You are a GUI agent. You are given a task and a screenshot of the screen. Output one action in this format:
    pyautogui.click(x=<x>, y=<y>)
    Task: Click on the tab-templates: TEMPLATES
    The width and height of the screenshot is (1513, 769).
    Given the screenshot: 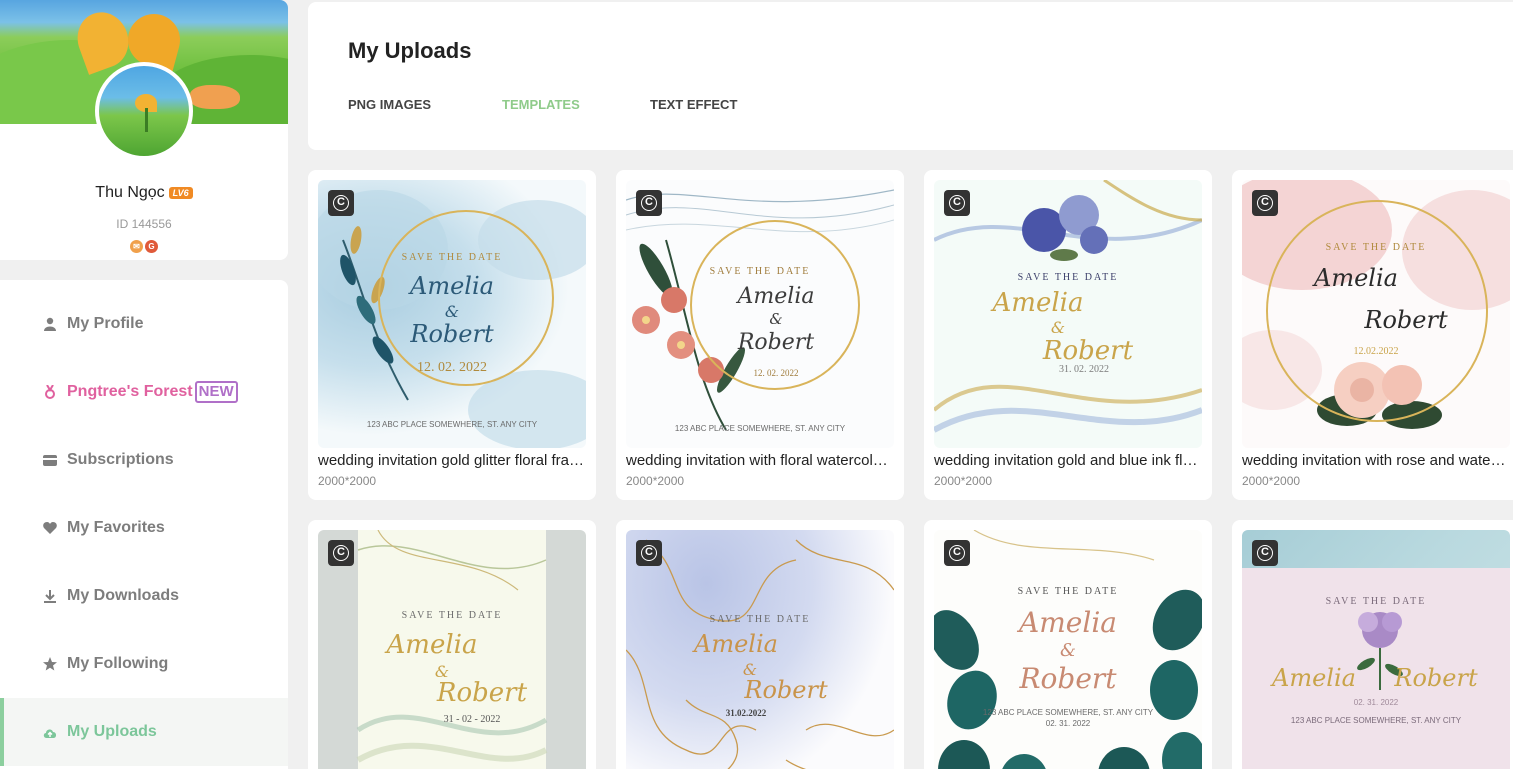 What is the action you would take?
    pyautogui.click(x=541, y=104)
    